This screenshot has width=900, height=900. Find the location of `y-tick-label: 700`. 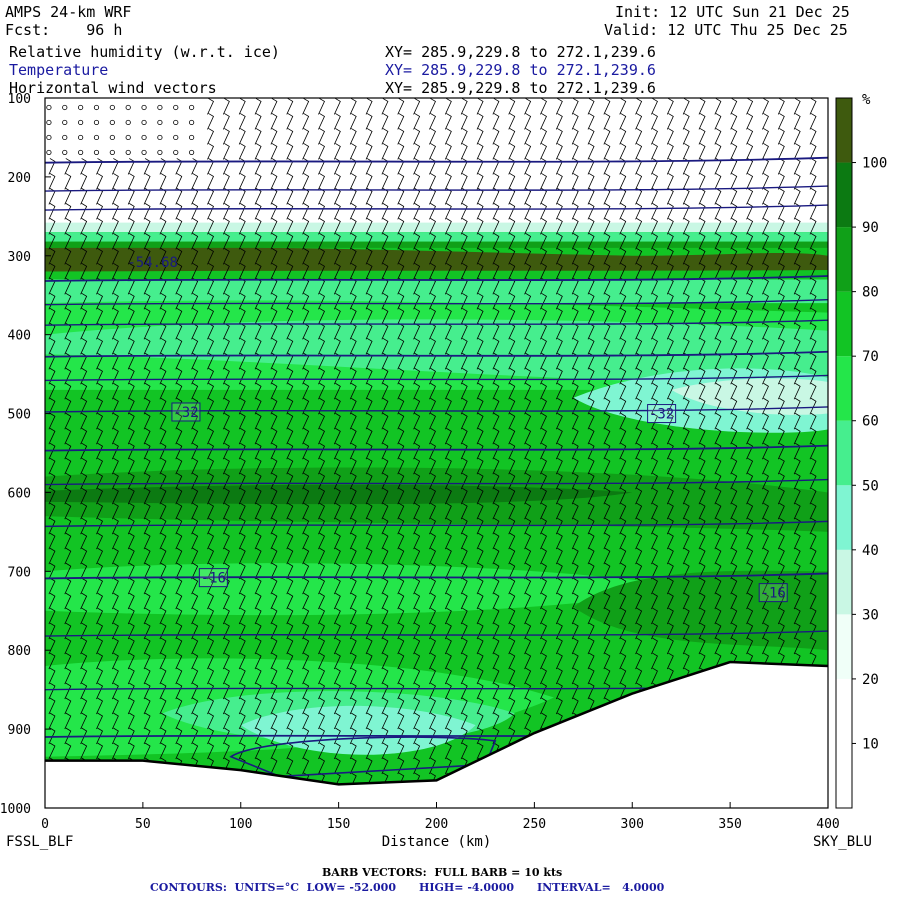

y-tick-label: 700 is located at coordinates (19, 572).